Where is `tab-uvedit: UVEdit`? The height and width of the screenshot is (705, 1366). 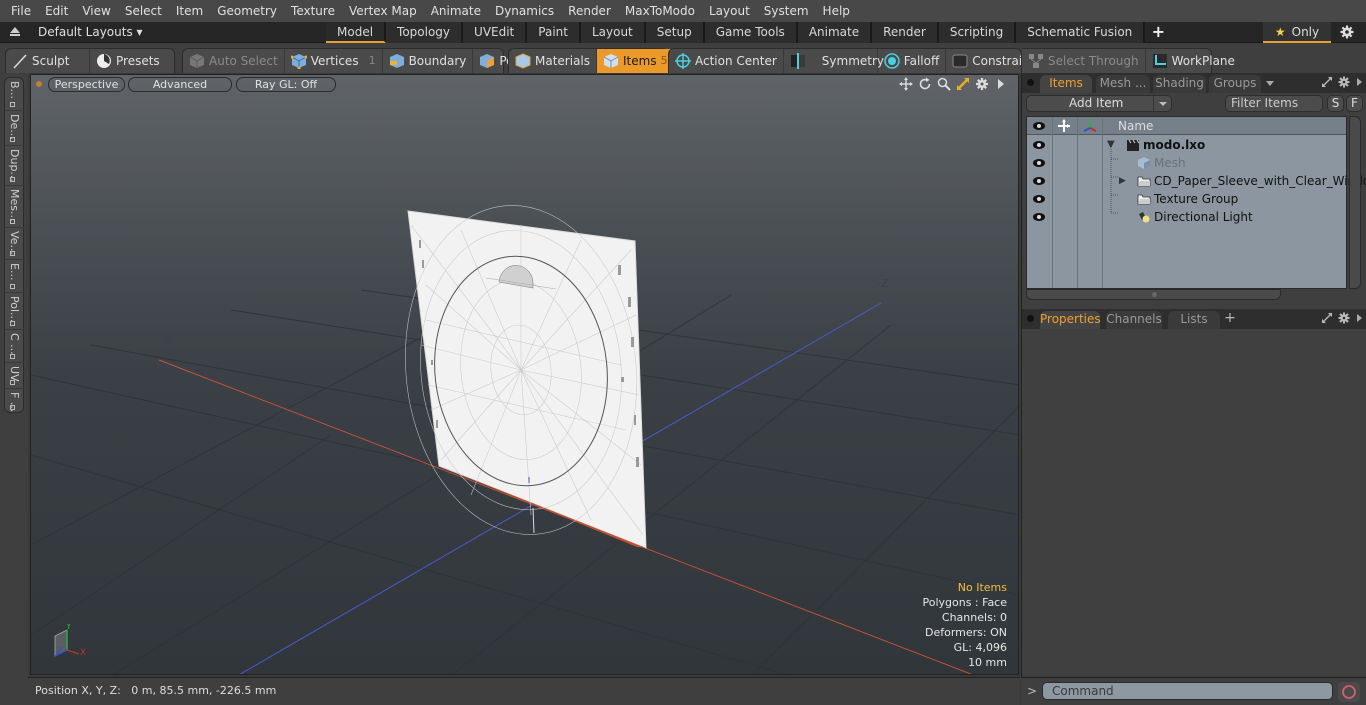
tab-uvedit: UVEdit is located at coordinates (495, 32).